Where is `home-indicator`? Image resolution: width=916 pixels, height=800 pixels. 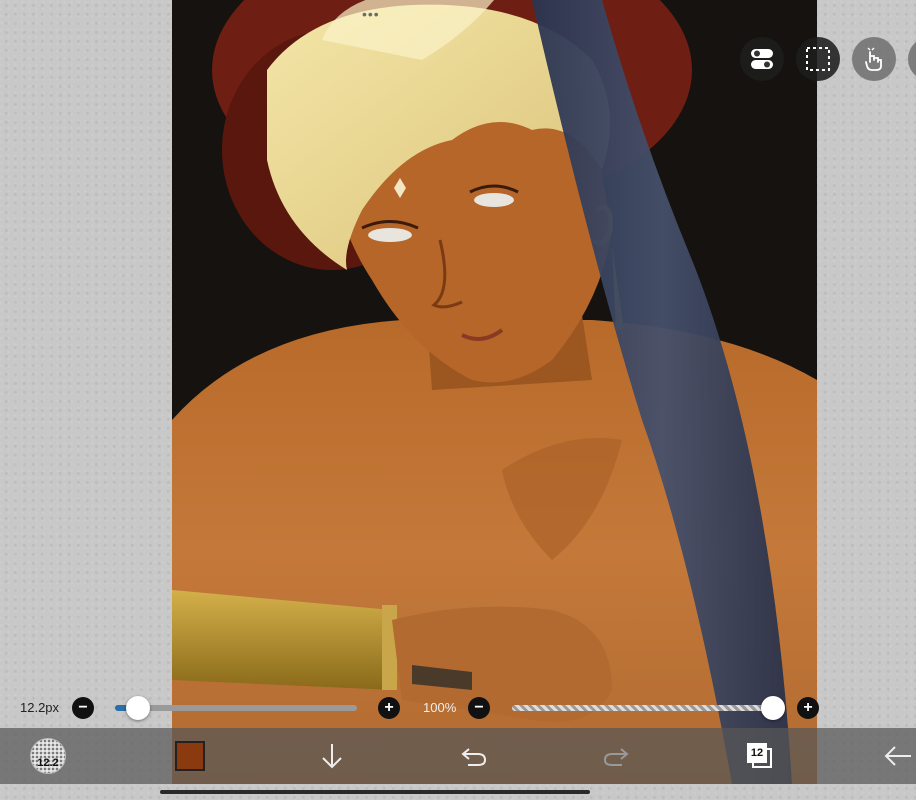 home-indicator is located at coordinates (375, 792).